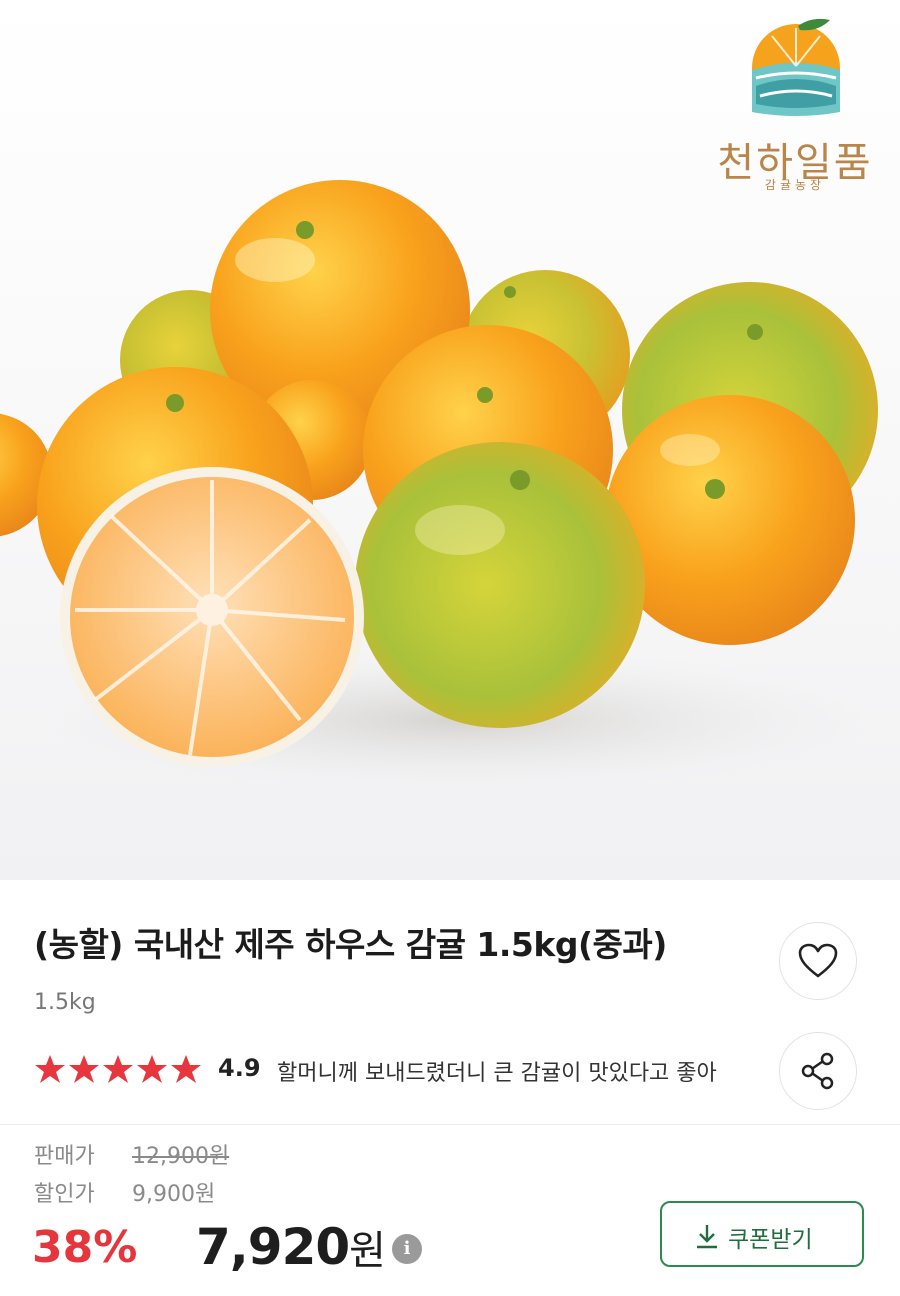  What do you see at coordinates (64, 1194) in the screenshot?
I see `discount-price-label: 할인가` at bounding box center [64, 1194].